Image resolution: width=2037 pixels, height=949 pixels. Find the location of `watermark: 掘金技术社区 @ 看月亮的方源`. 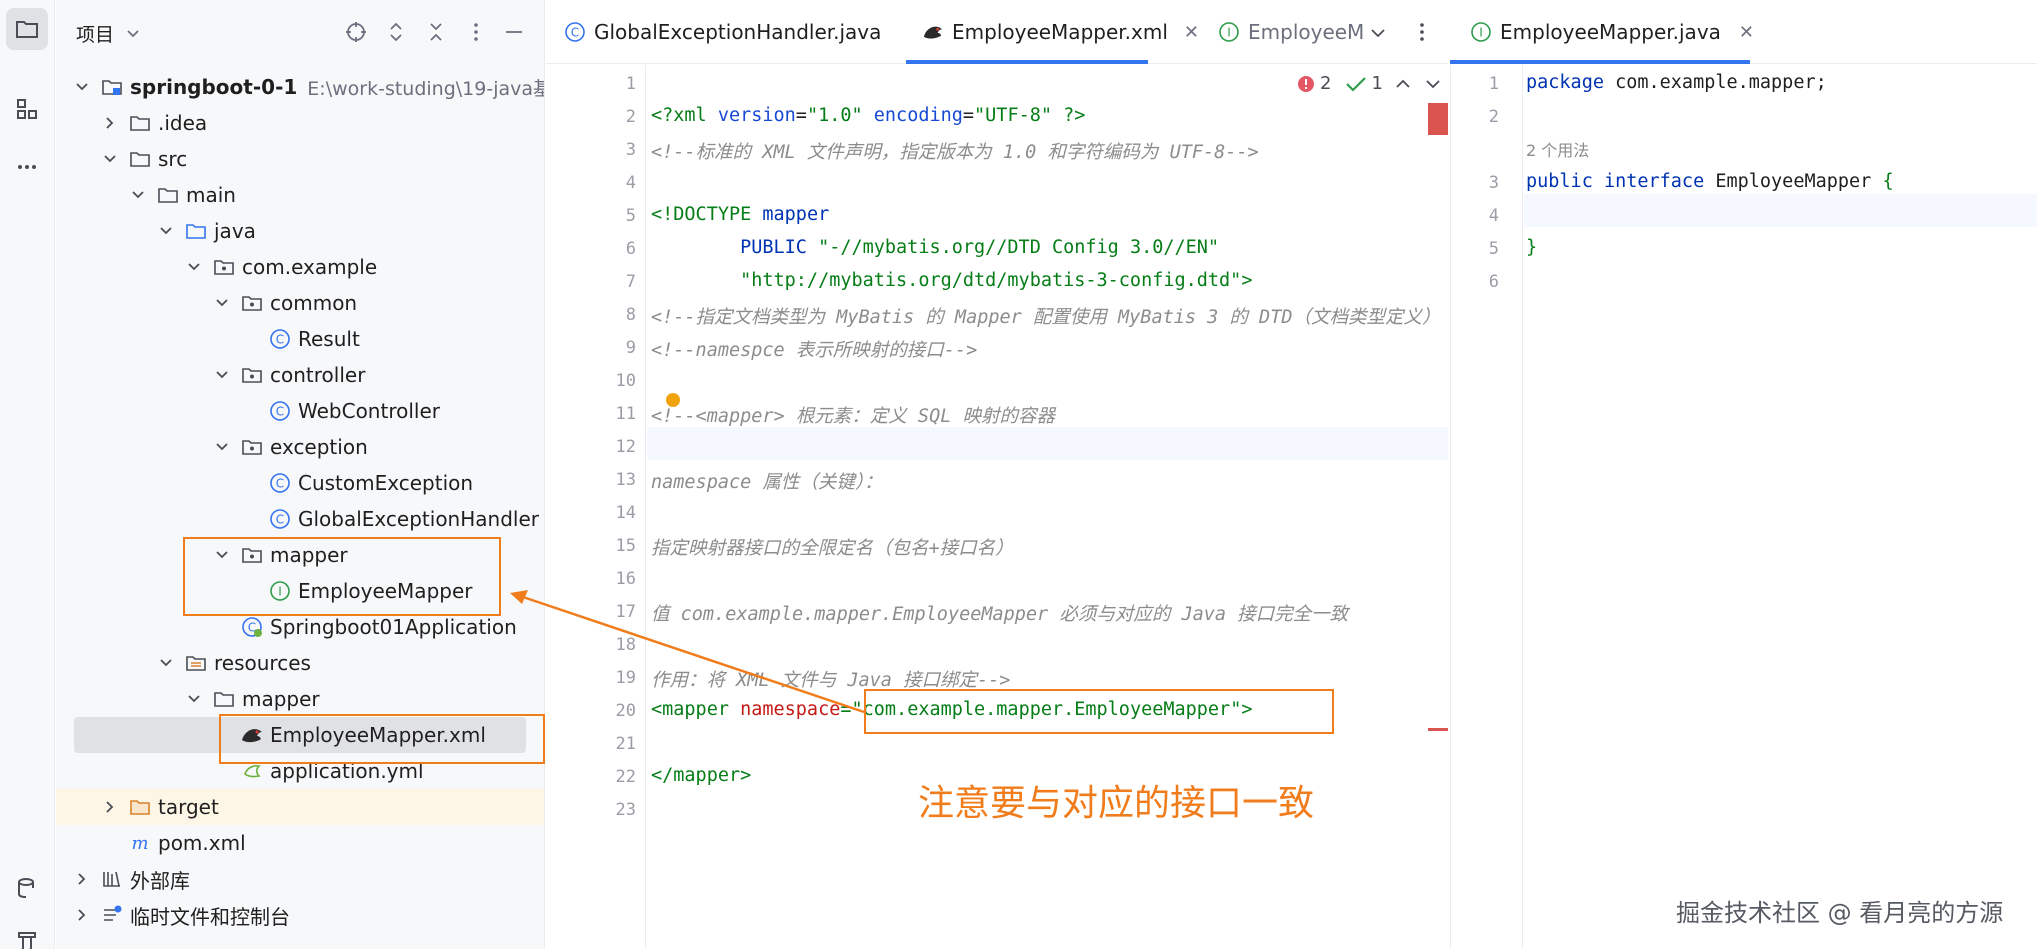

watermark: 掘金技术社区 @ 看月亮的方源 is located at coordinates (1840, 913).